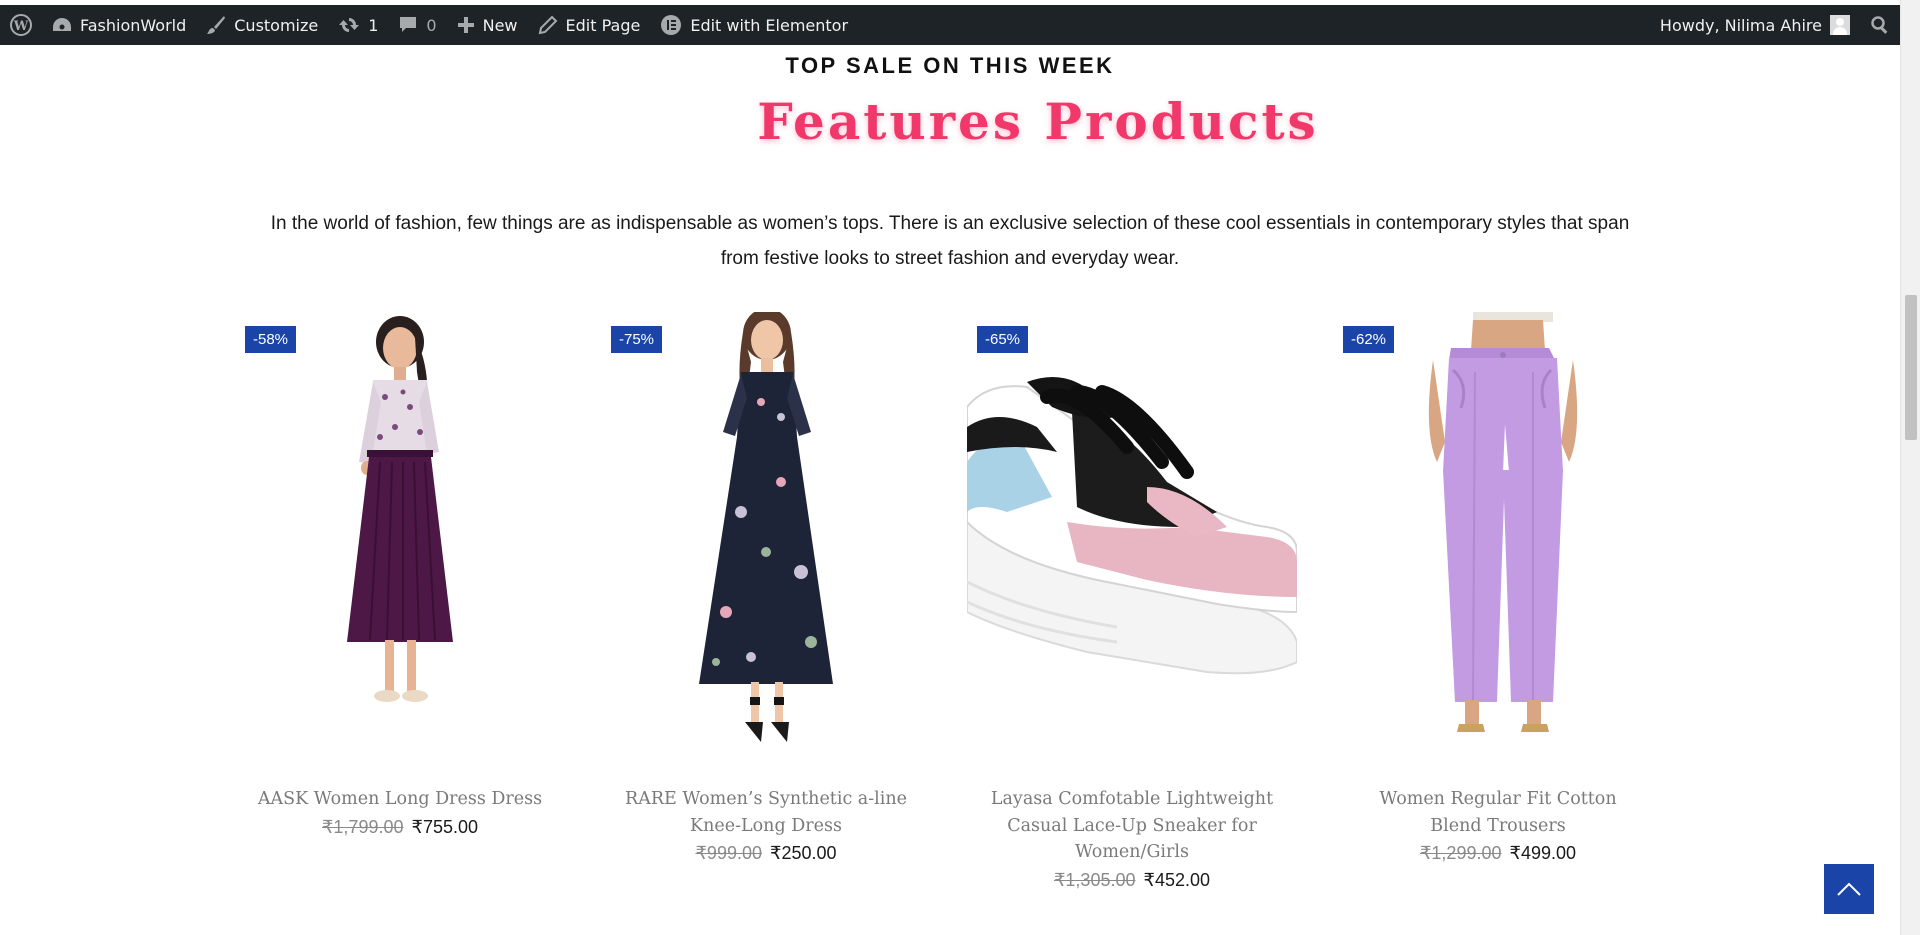 This screenshot has height=935, width=1920. What do you see at coordinates (1911, 367) in the screenshot?
I see `scrollbar-thumb` at bounding box center [1911, 367].